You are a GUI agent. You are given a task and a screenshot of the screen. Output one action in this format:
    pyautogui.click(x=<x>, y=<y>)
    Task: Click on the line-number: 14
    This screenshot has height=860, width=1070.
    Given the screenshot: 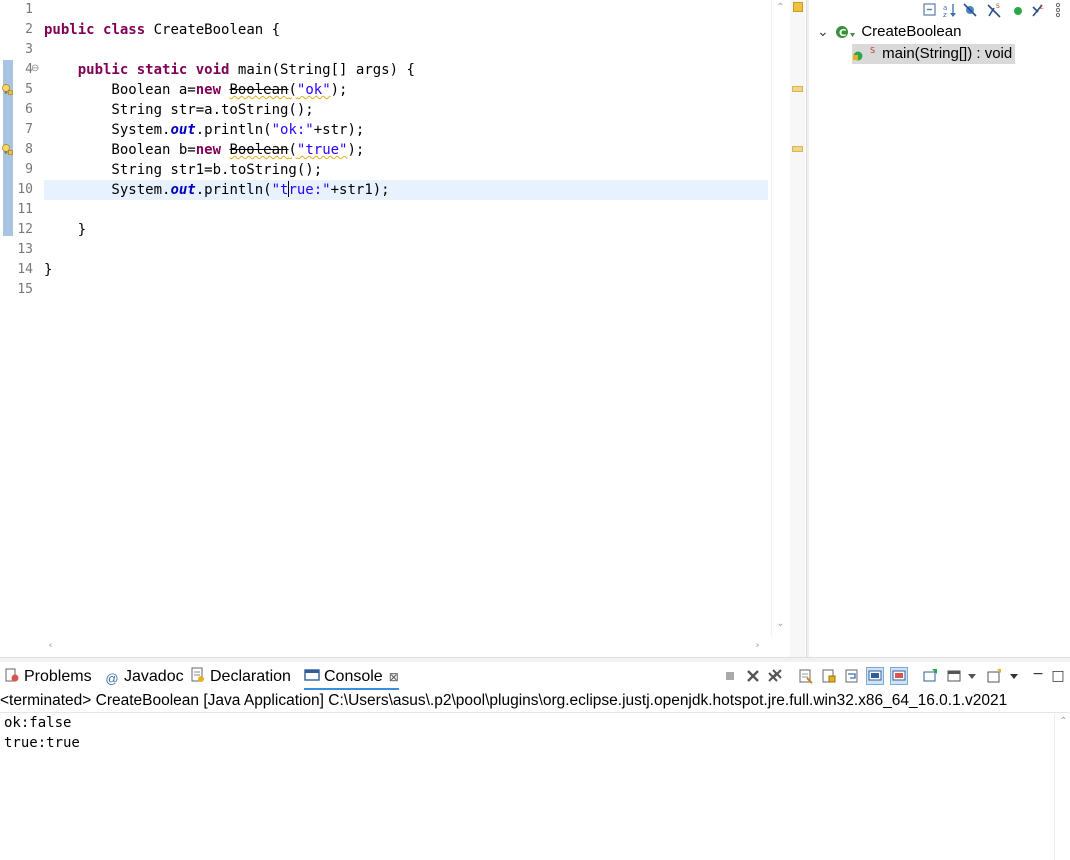 What is the action you would take?
    pyautogui.click(x=25, y=269)
    